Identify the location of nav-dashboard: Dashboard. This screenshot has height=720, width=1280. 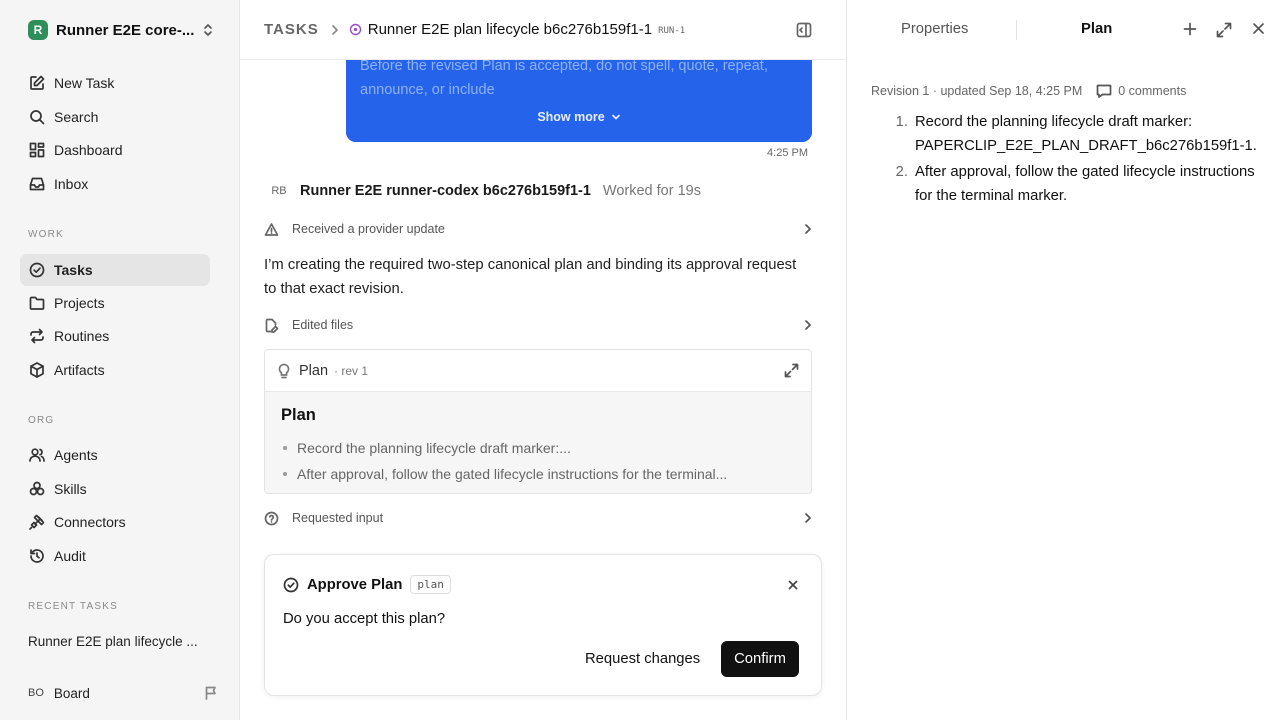
(115, 150).